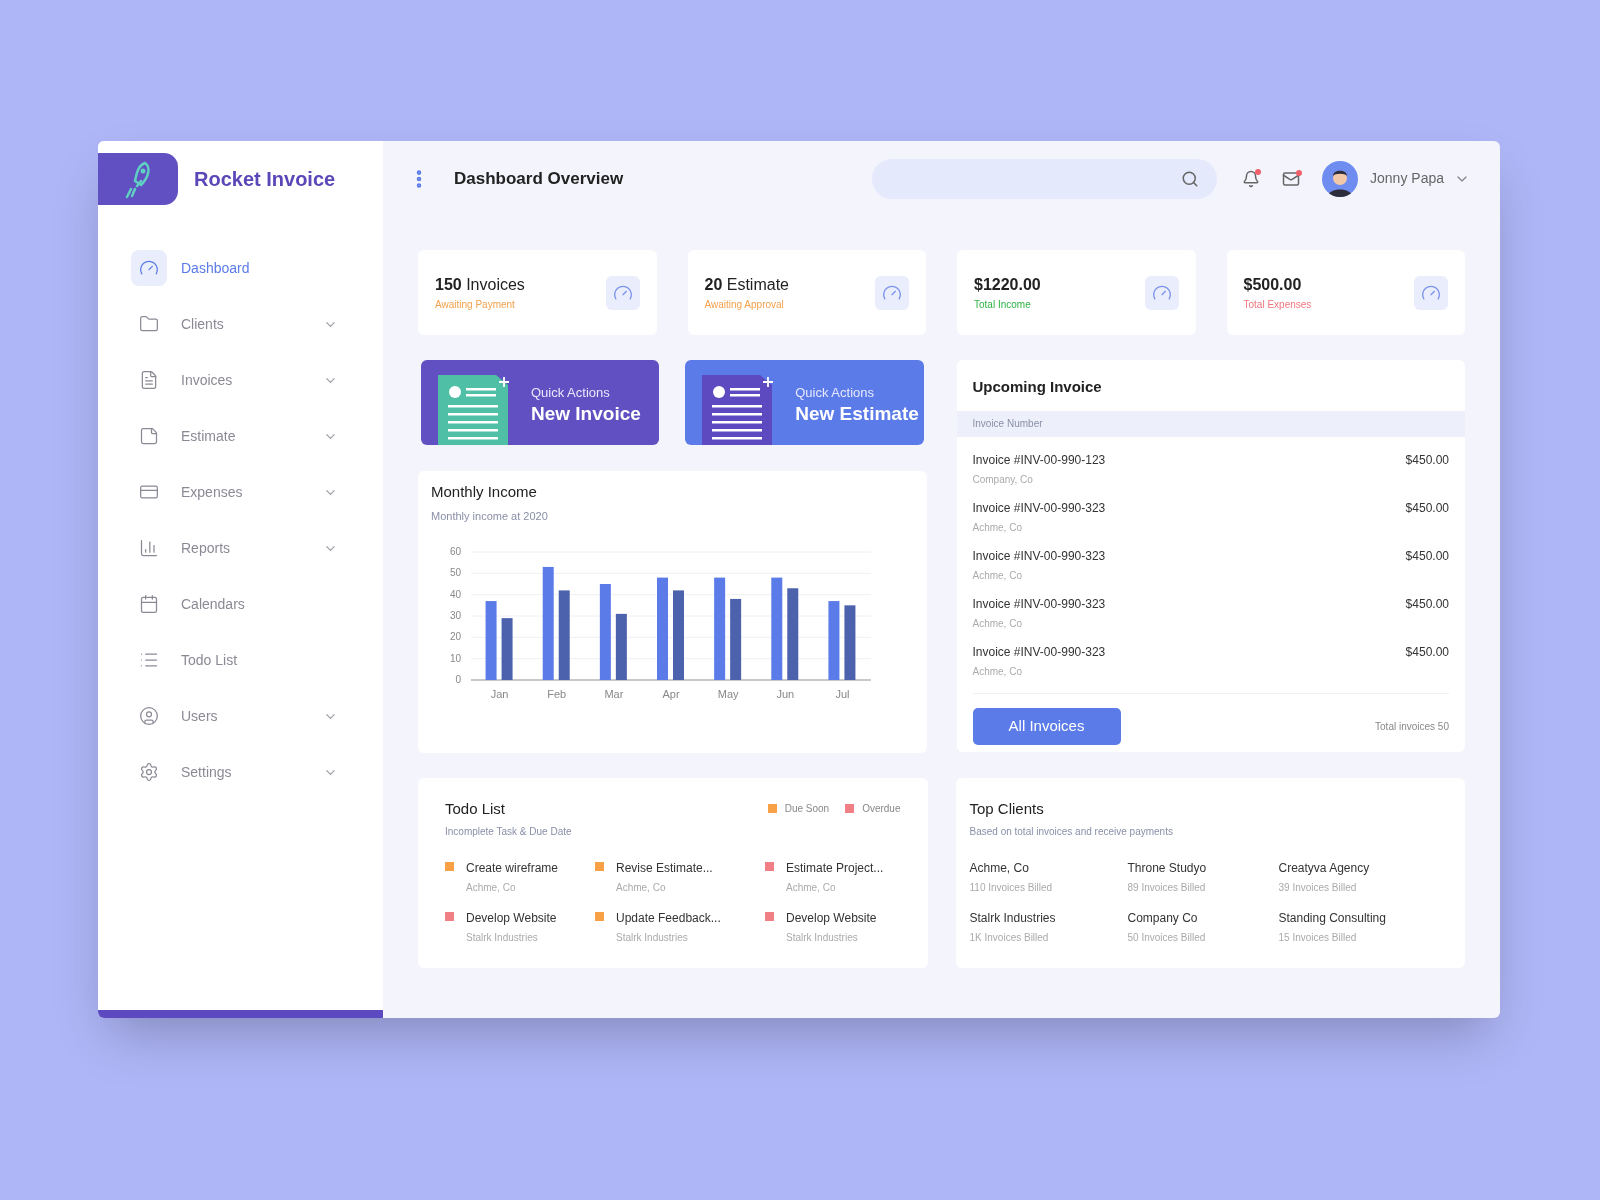 The width and height of the screenshot is (1600, 1200). What do you see at coordinates (881, 808) in the screenshot?
I see `legend-label: Overdue` at bounding box center [881, 808].